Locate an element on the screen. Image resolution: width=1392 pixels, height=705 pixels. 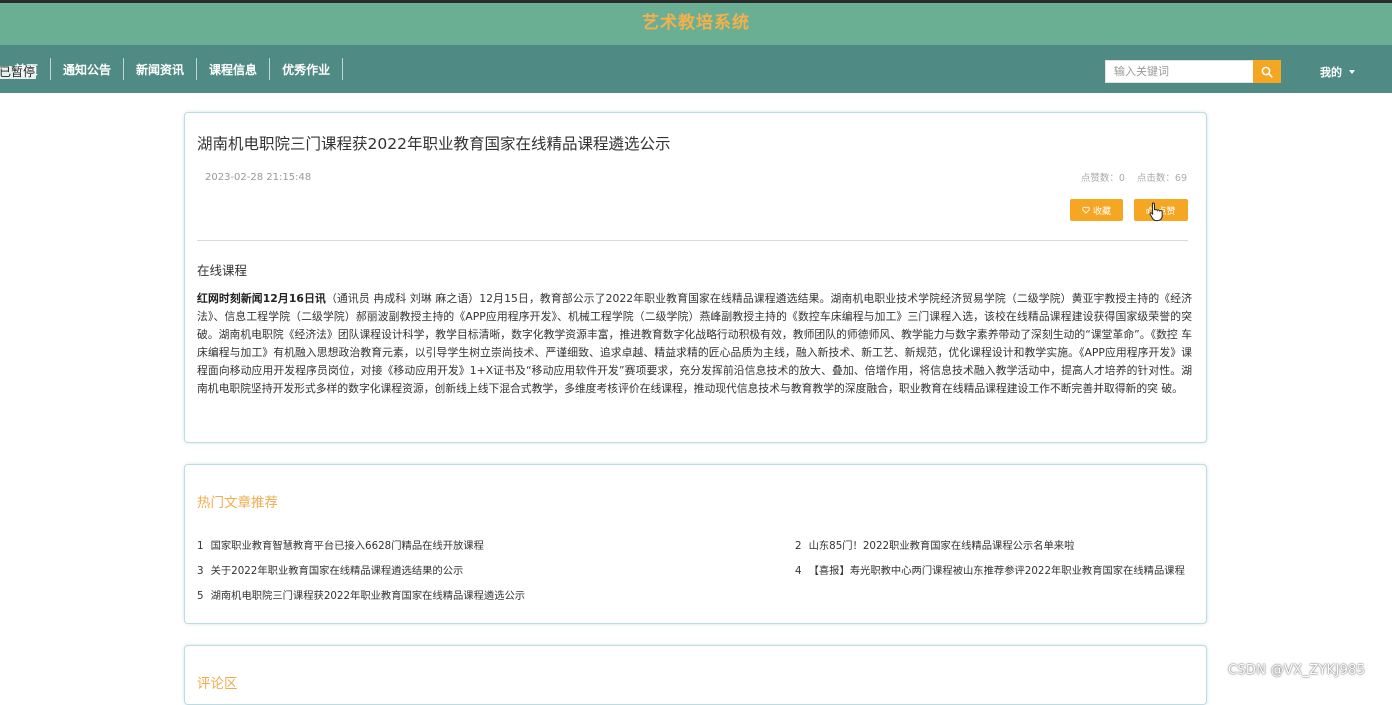
site-title: 艺术教培系统 is located at coordinates (696, 23).